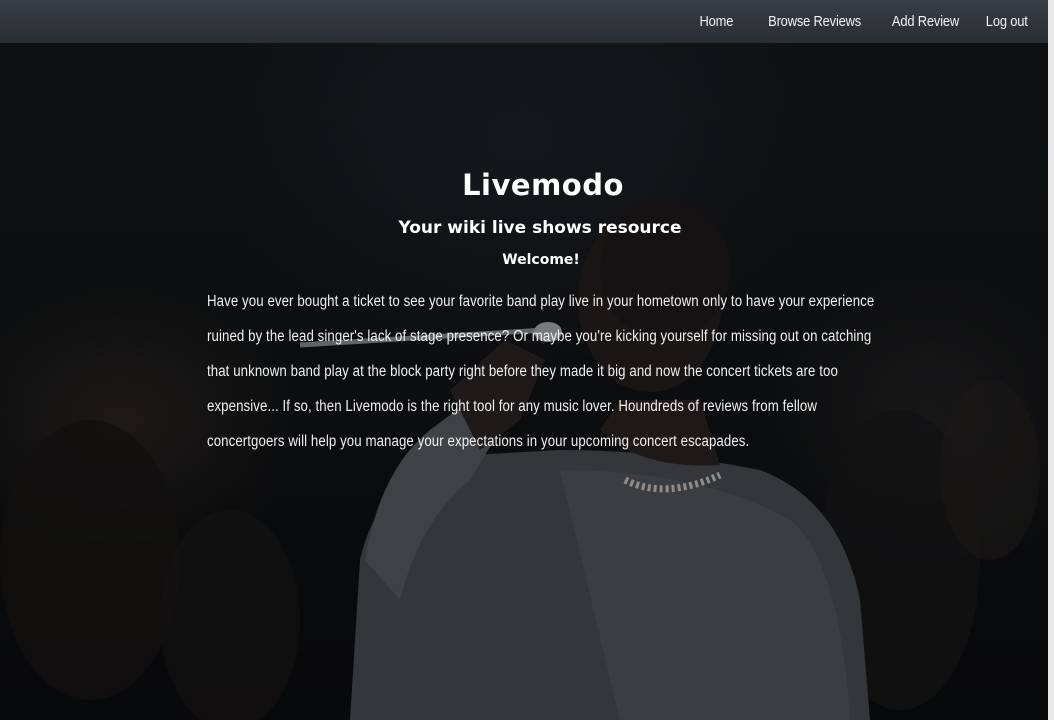 The height and width of the screenshot is (720, 1054). What do you see at coordinates (543, 185) in the screenshot?
I see `site-title: Livemodo` at bounding box center [543, 185].